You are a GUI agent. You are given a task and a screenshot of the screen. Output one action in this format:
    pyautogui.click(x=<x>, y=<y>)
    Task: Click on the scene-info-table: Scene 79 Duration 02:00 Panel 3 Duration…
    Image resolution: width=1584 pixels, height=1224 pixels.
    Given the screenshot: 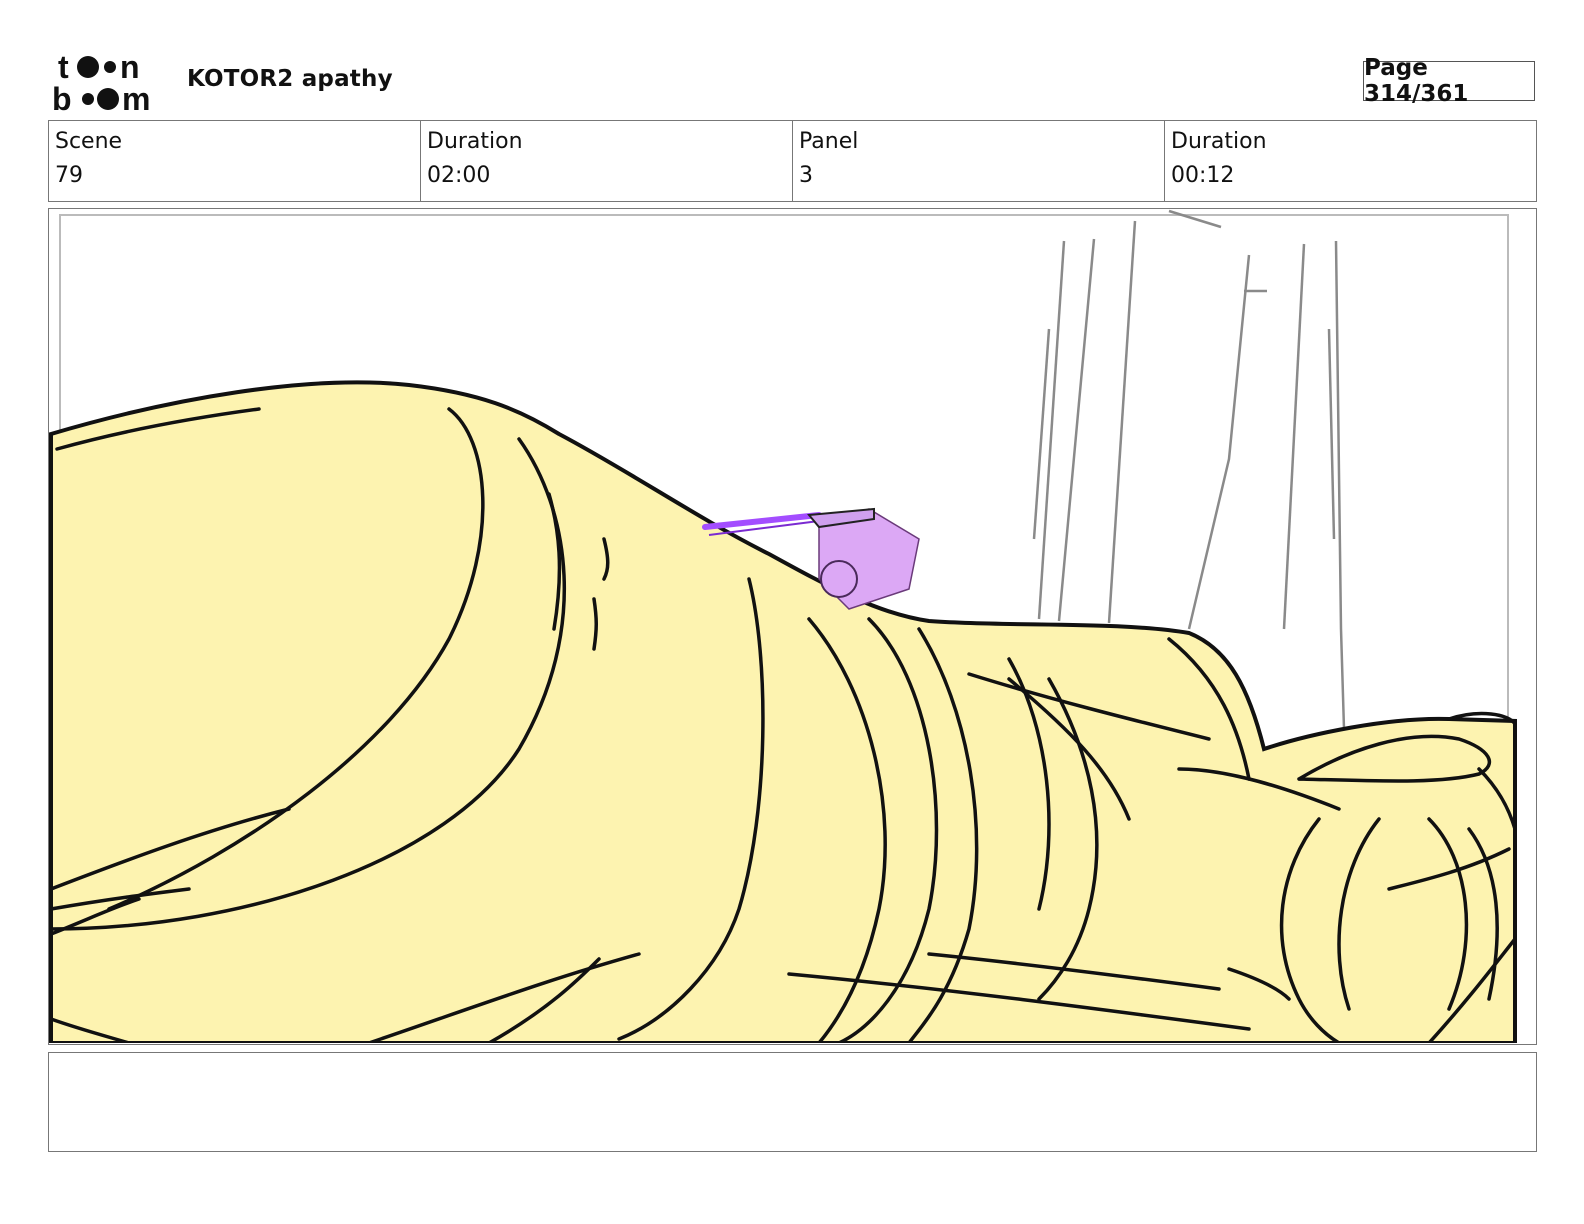 What is the action you would take?
    pyautogui.click(x=792, y=161)
    